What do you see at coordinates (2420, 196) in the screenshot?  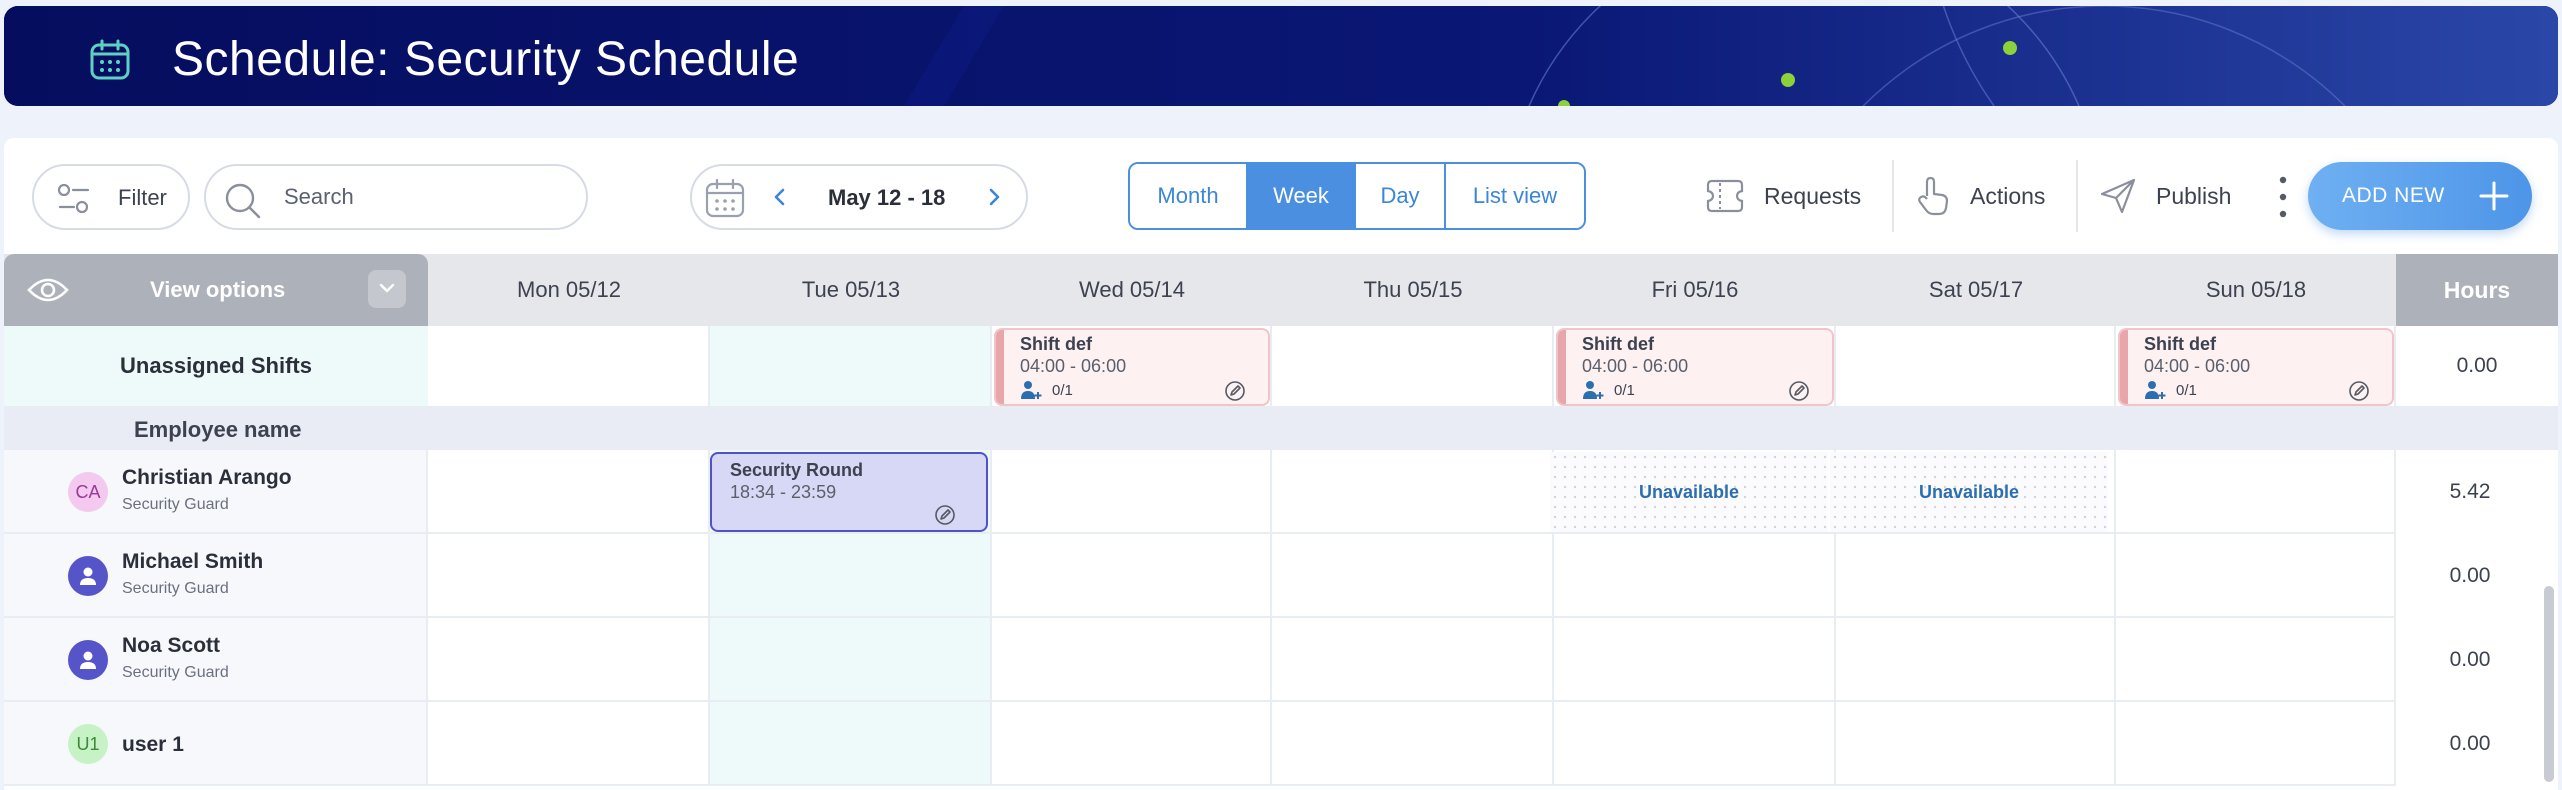 I see `add-new-button: ADD NEW` at bounding box center [2420, 196].